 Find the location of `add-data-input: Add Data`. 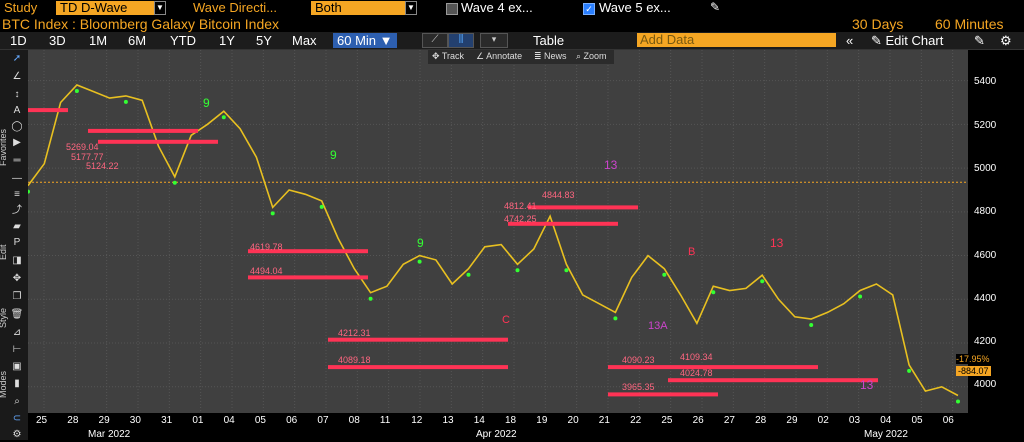

add-data-input: Add Data is located at coordinates (736, 40).